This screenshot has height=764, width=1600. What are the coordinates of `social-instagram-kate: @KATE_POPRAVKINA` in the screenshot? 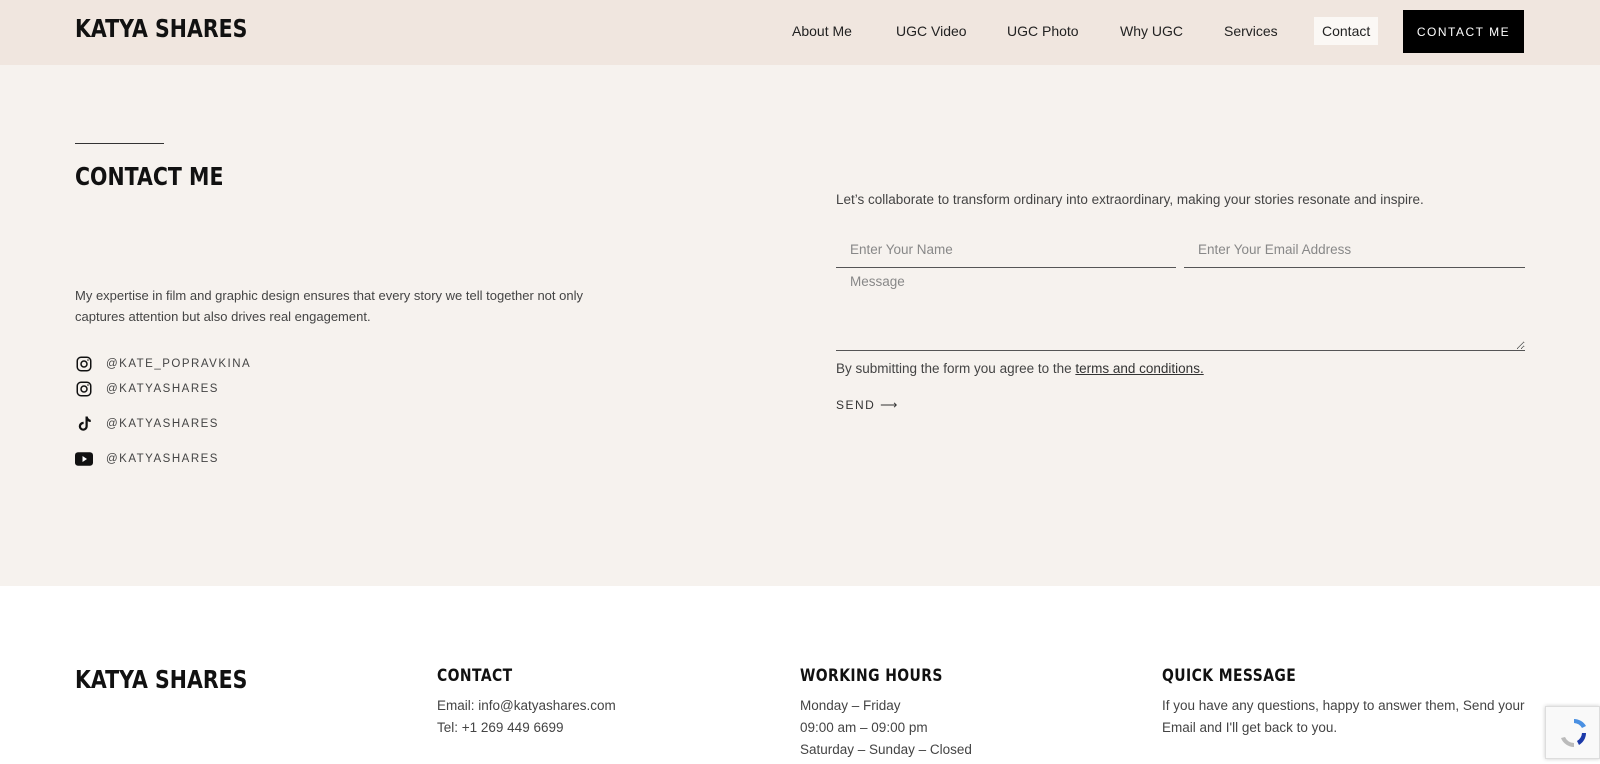 It's located at (163, 364).